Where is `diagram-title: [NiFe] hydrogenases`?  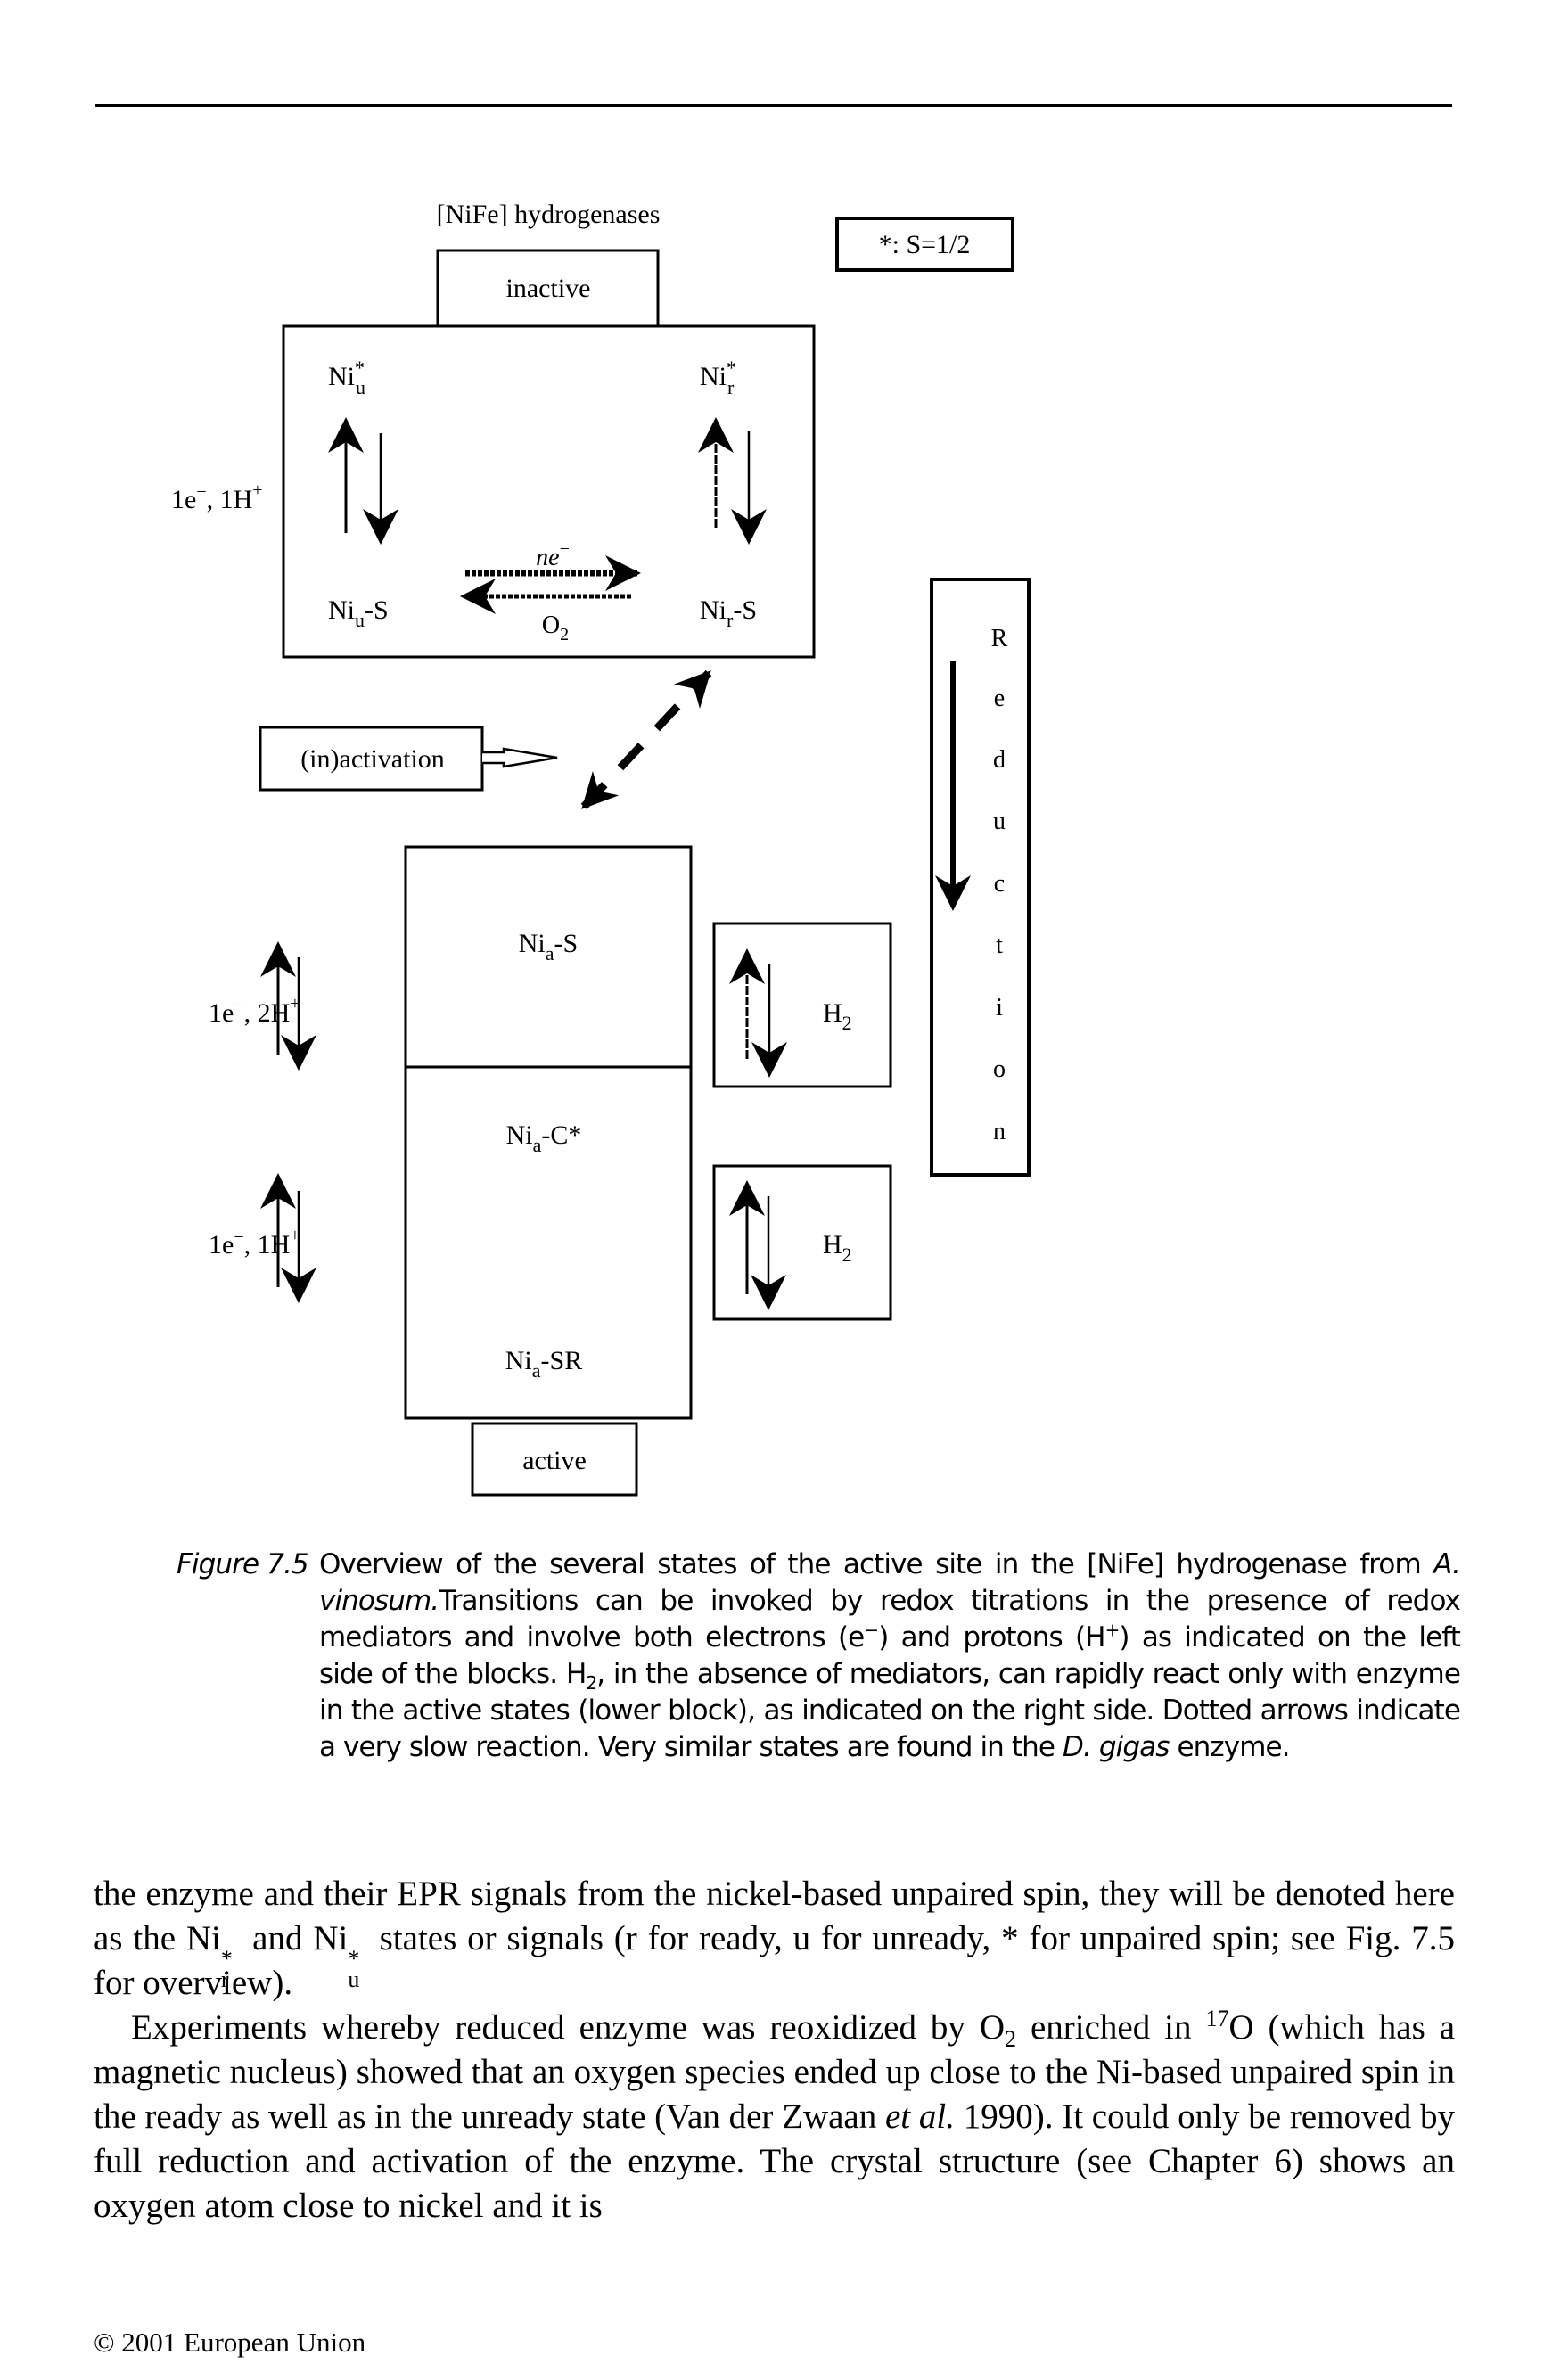 diagram-title: [NiFe] hydrogenases is located at coordinates (549, 214).